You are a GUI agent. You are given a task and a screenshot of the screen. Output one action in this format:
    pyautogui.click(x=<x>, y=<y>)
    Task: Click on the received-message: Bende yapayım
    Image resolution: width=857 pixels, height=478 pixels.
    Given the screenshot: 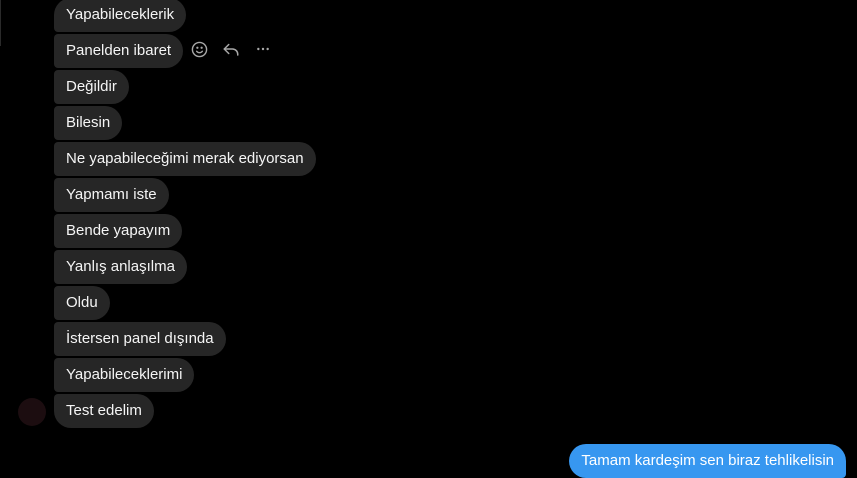 What is the action you would take?
    pyautogui.click(x=118, y=231)
    